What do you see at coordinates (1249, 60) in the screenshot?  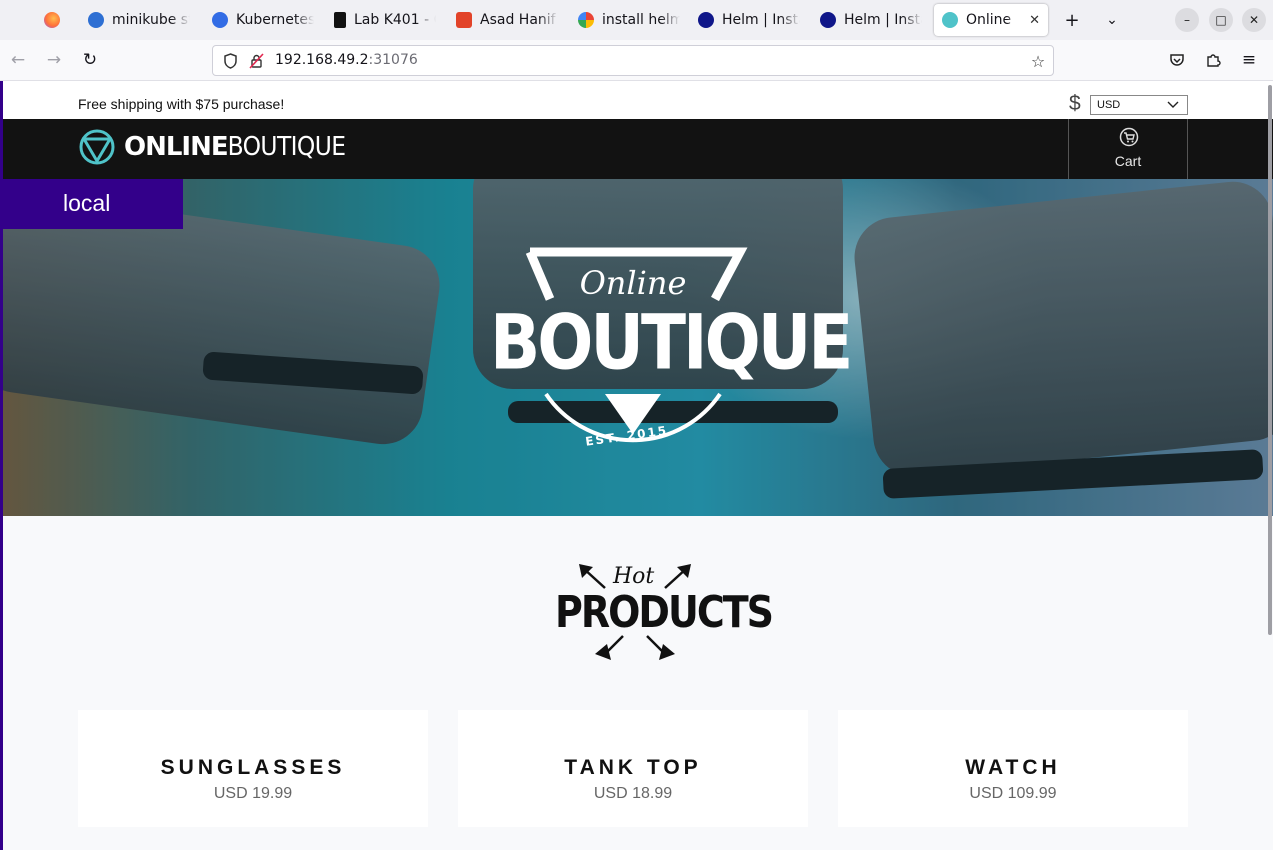 I see `menu-icon: ≡` at bounding box center [1249, 60].